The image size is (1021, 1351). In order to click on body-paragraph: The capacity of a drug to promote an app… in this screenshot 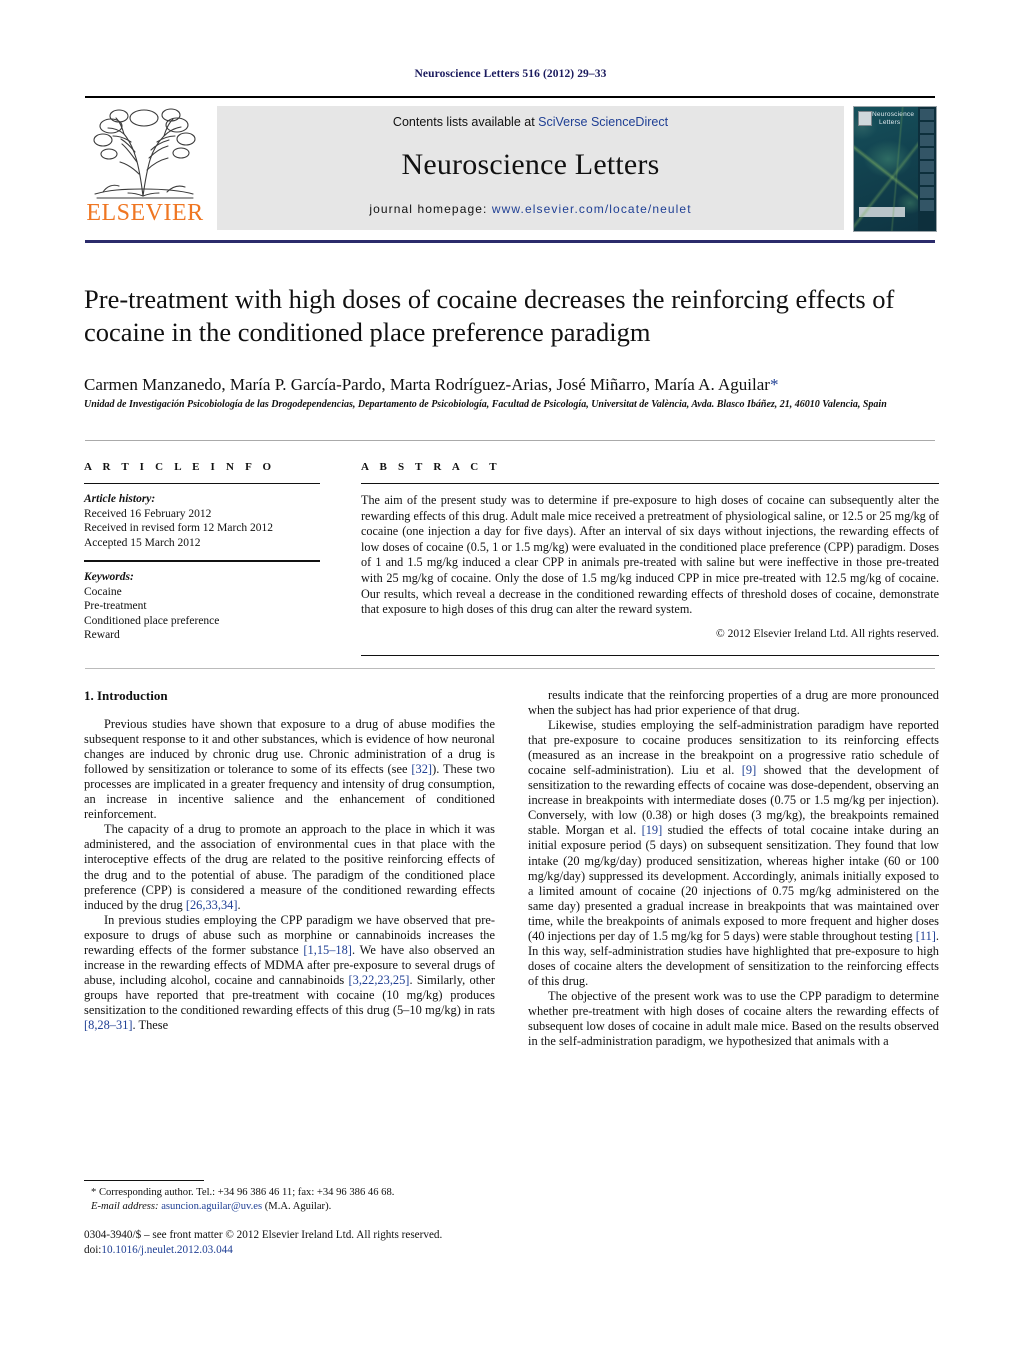, I will do `click(289, 867)`.